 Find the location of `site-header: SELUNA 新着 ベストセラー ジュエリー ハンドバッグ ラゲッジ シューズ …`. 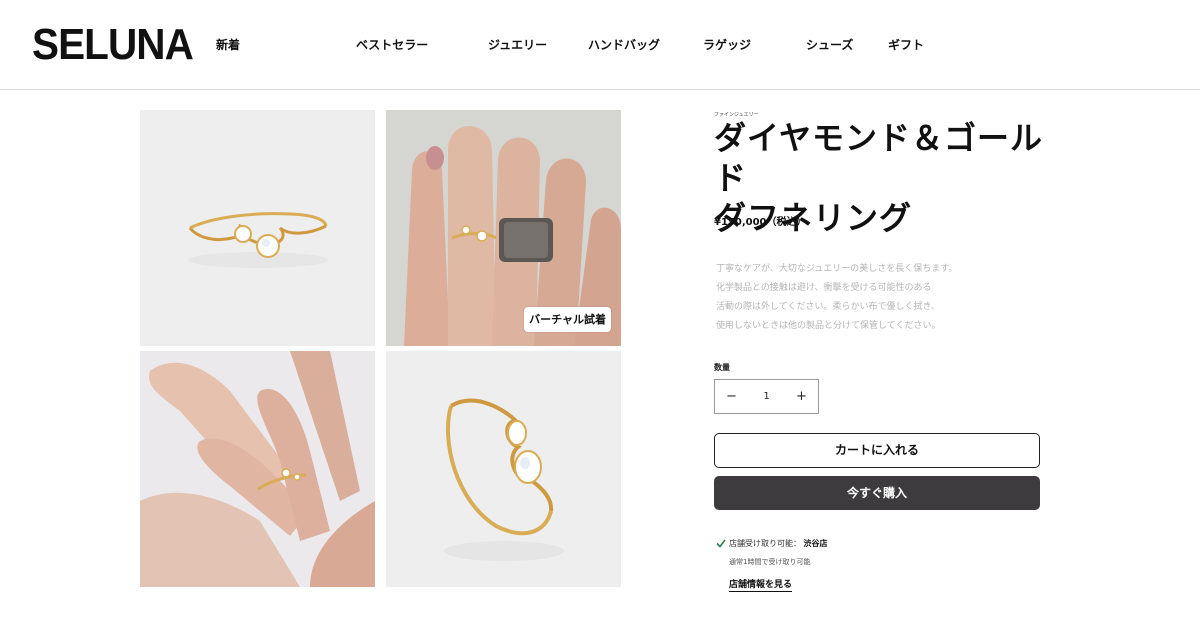

site-header: SELUNA 新着 ベストセラー ジュエリー ハンドバッグ ラゲッジ シューズ … is located at coordinates (600, 45).